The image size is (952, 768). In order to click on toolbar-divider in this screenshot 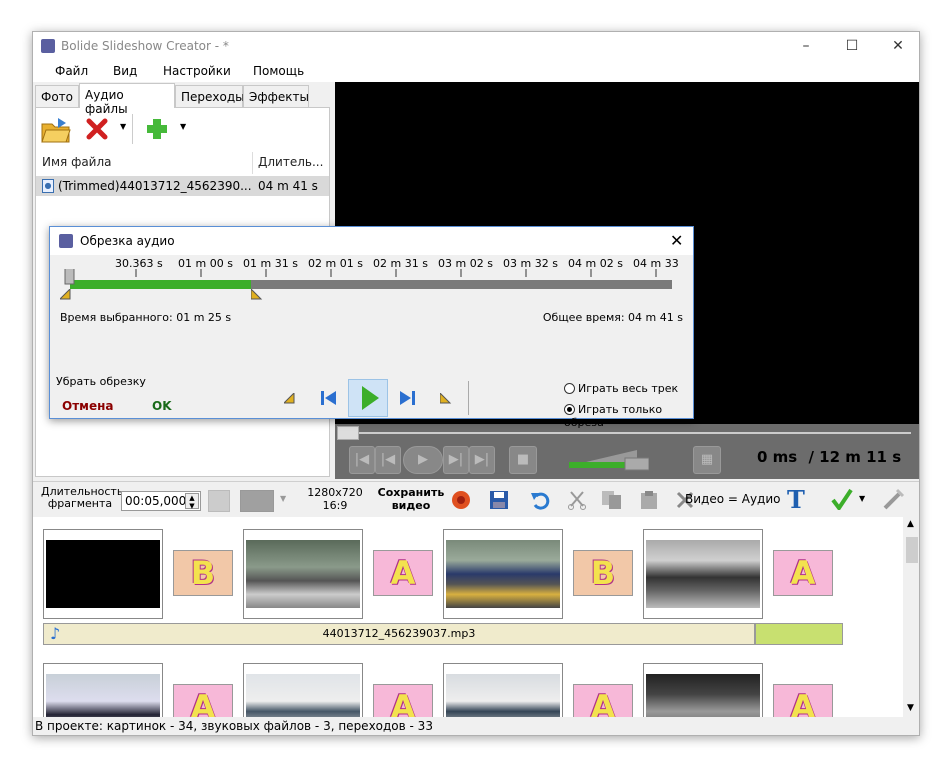, I will do `click(132, 129)`.